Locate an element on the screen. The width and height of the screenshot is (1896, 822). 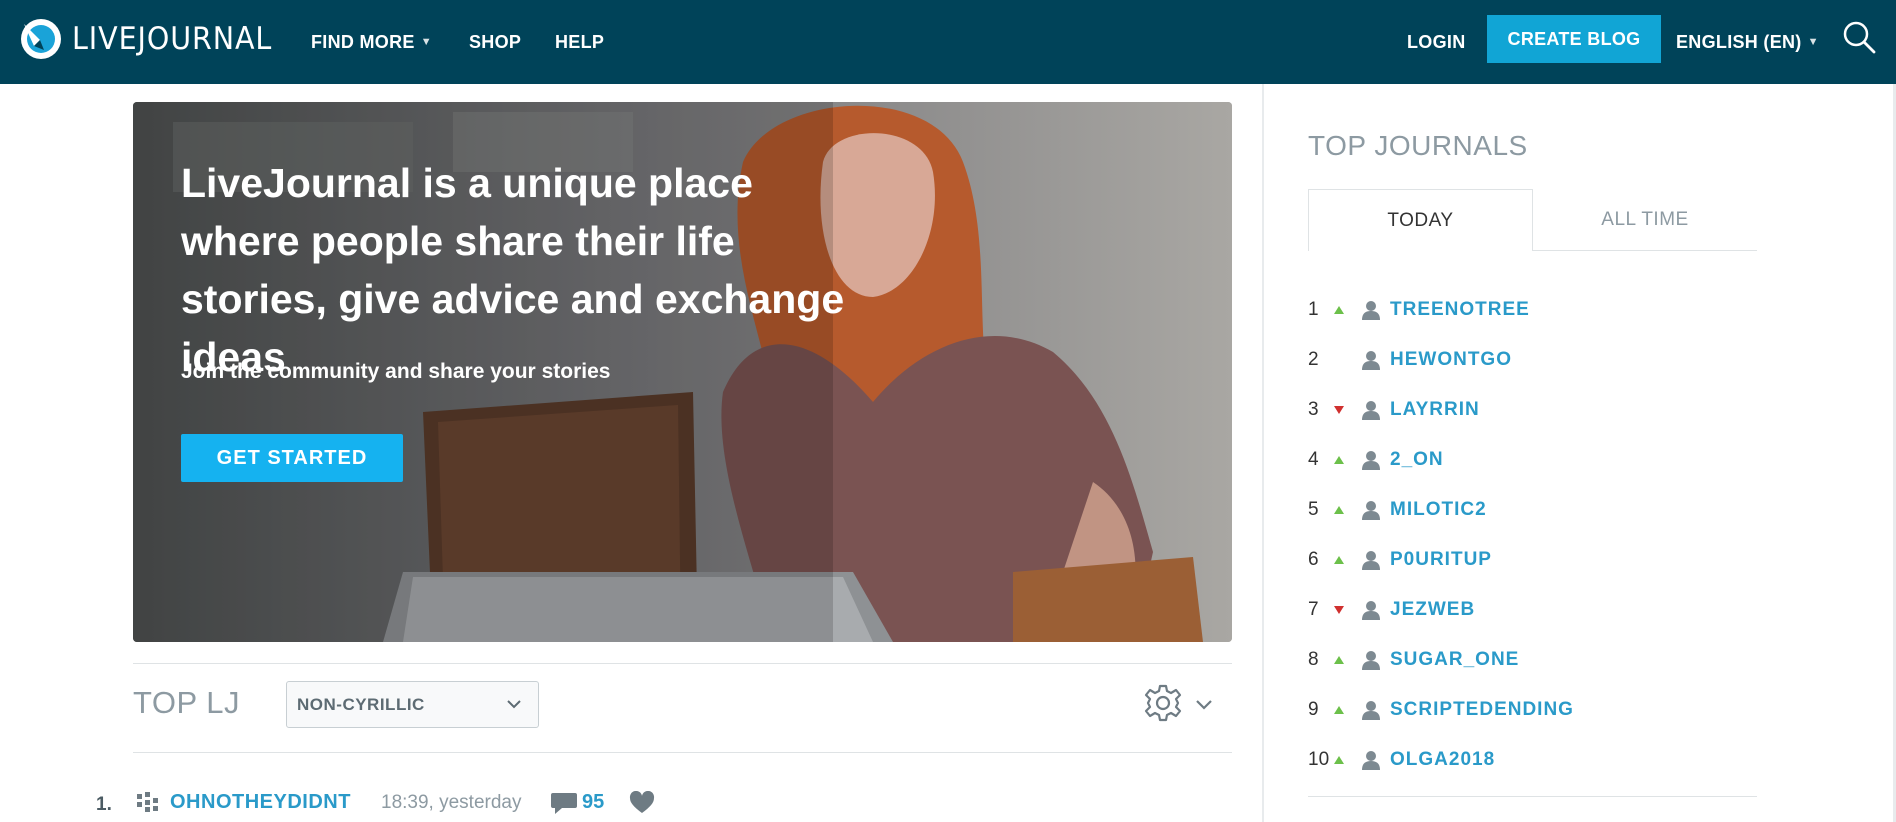
search-icon is located at coordinates (1859, 37).